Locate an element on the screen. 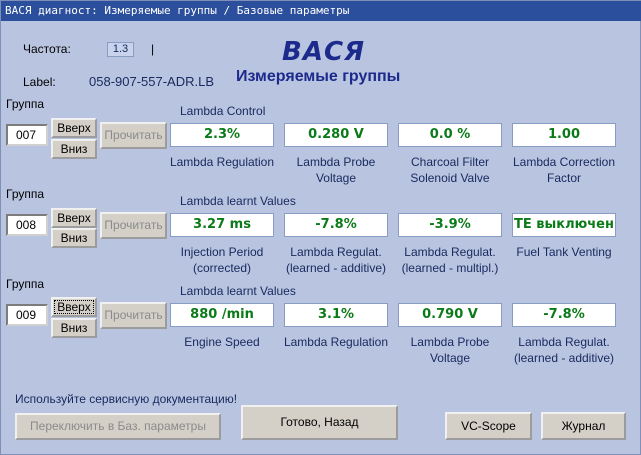  page-subtitle: Измеряемые группы is located at coordinates (318, 76).